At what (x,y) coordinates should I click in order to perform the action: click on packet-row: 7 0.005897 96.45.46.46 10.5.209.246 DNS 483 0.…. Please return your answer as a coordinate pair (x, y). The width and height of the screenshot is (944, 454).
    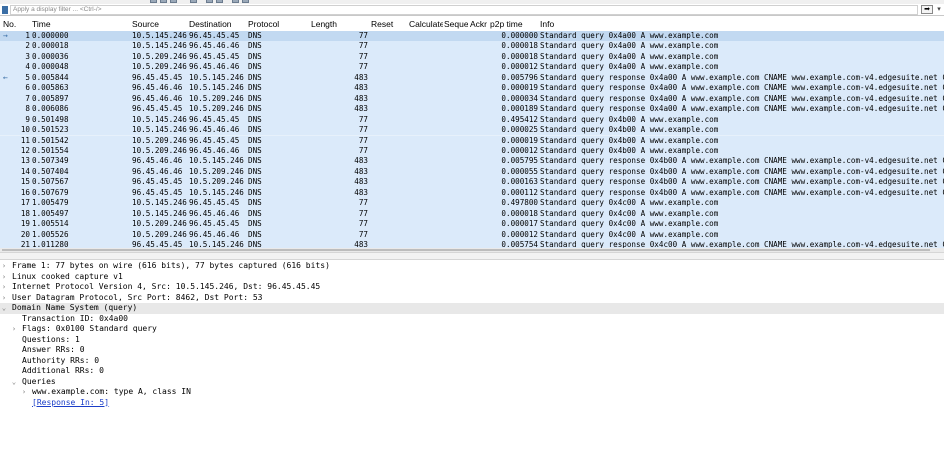
    Looking at the image, I should click on (472, 99).